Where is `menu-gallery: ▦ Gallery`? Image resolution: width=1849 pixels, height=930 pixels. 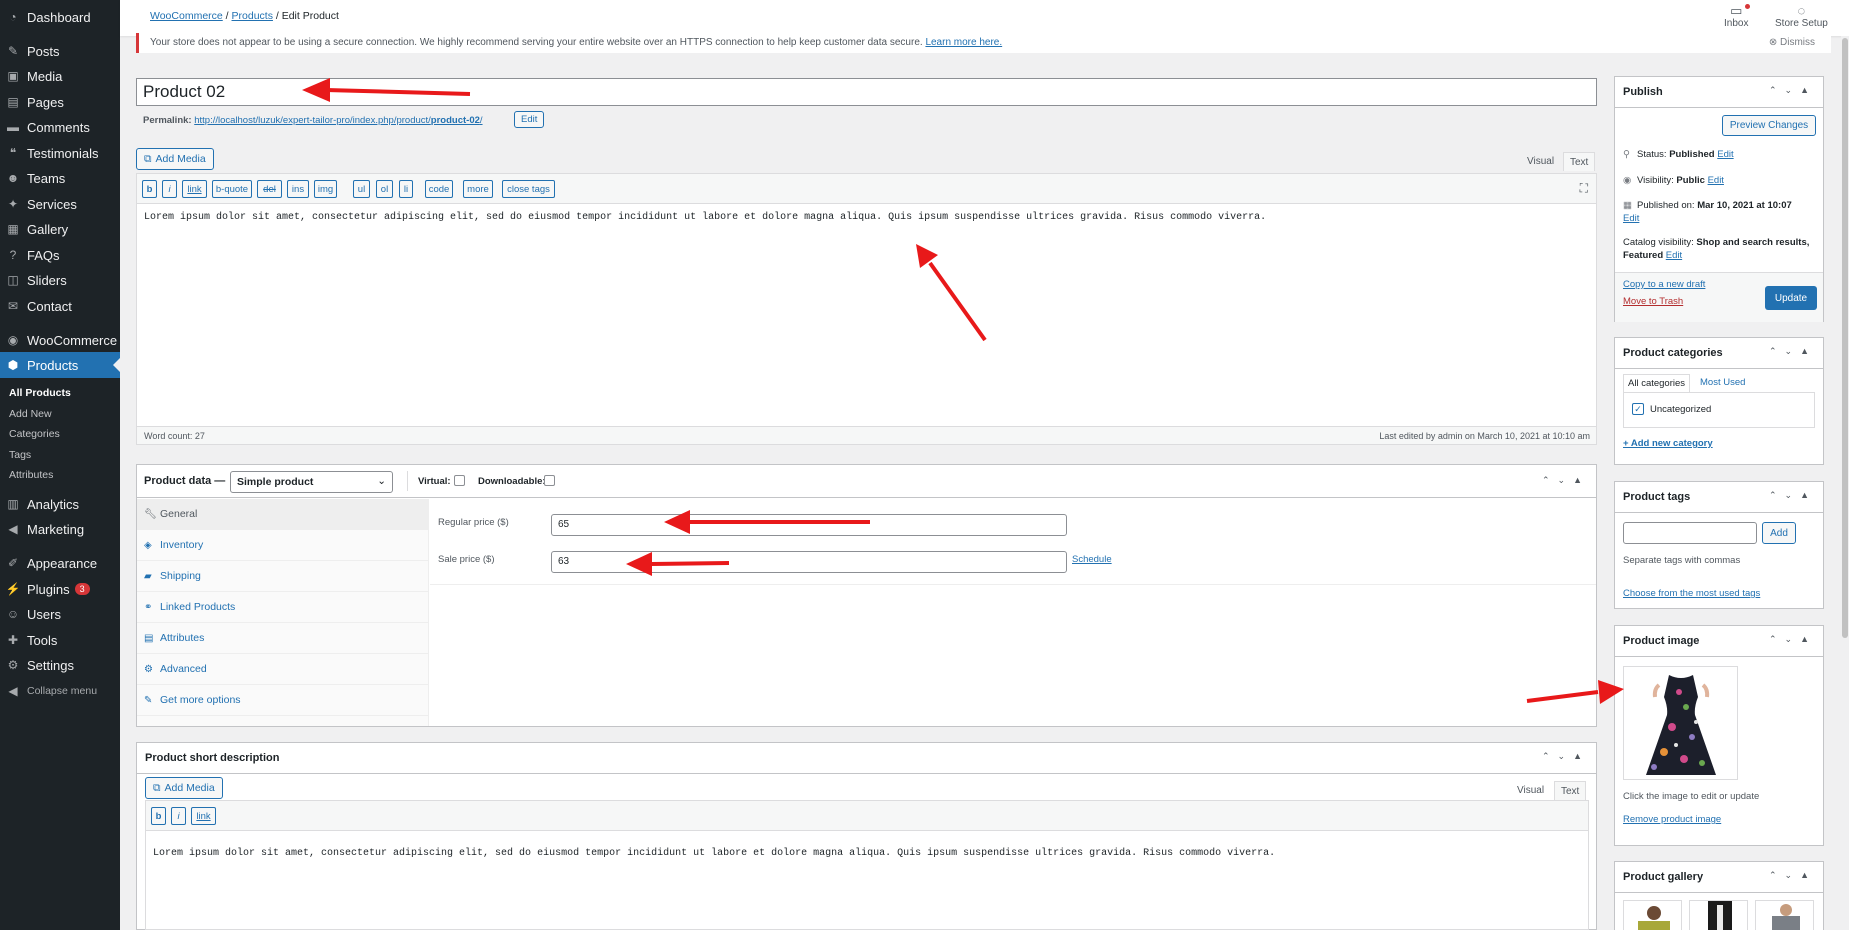
menu-gallery: ▦ Gallery is located at coordinates (60, 229).